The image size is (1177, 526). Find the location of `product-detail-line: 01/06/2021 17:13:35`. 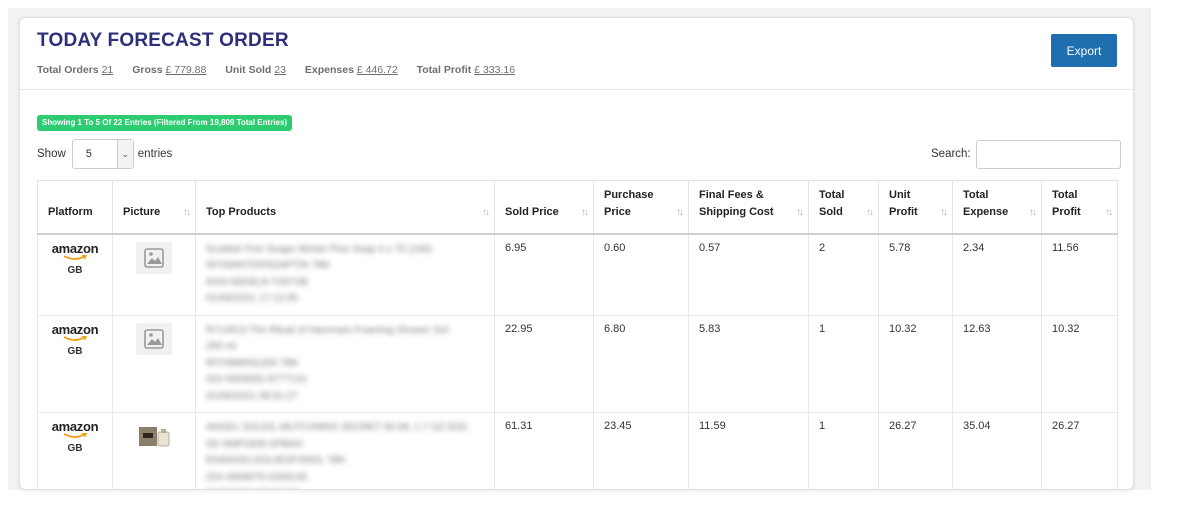

product-detail-line: 01/06/2021 17:13:35 is located at coordinates (252, 298).